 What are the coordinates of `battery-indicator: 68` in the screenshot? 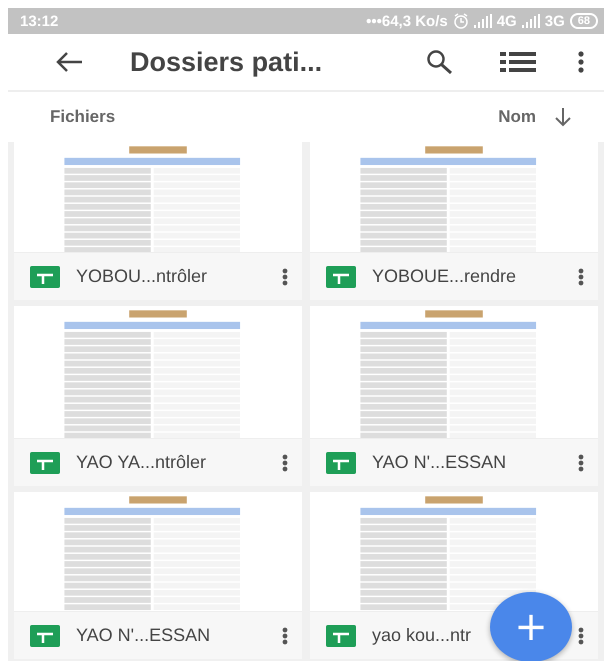 It's located at (584, 21).